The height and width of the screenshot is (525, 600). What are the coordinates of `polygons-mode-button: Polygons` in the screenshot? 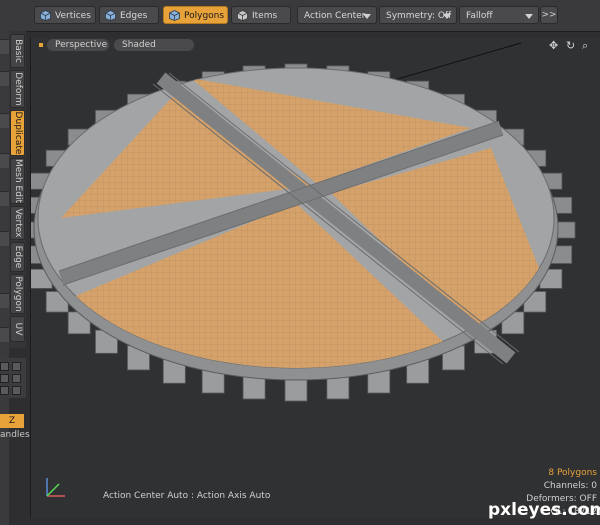 It's located at (195, 15).